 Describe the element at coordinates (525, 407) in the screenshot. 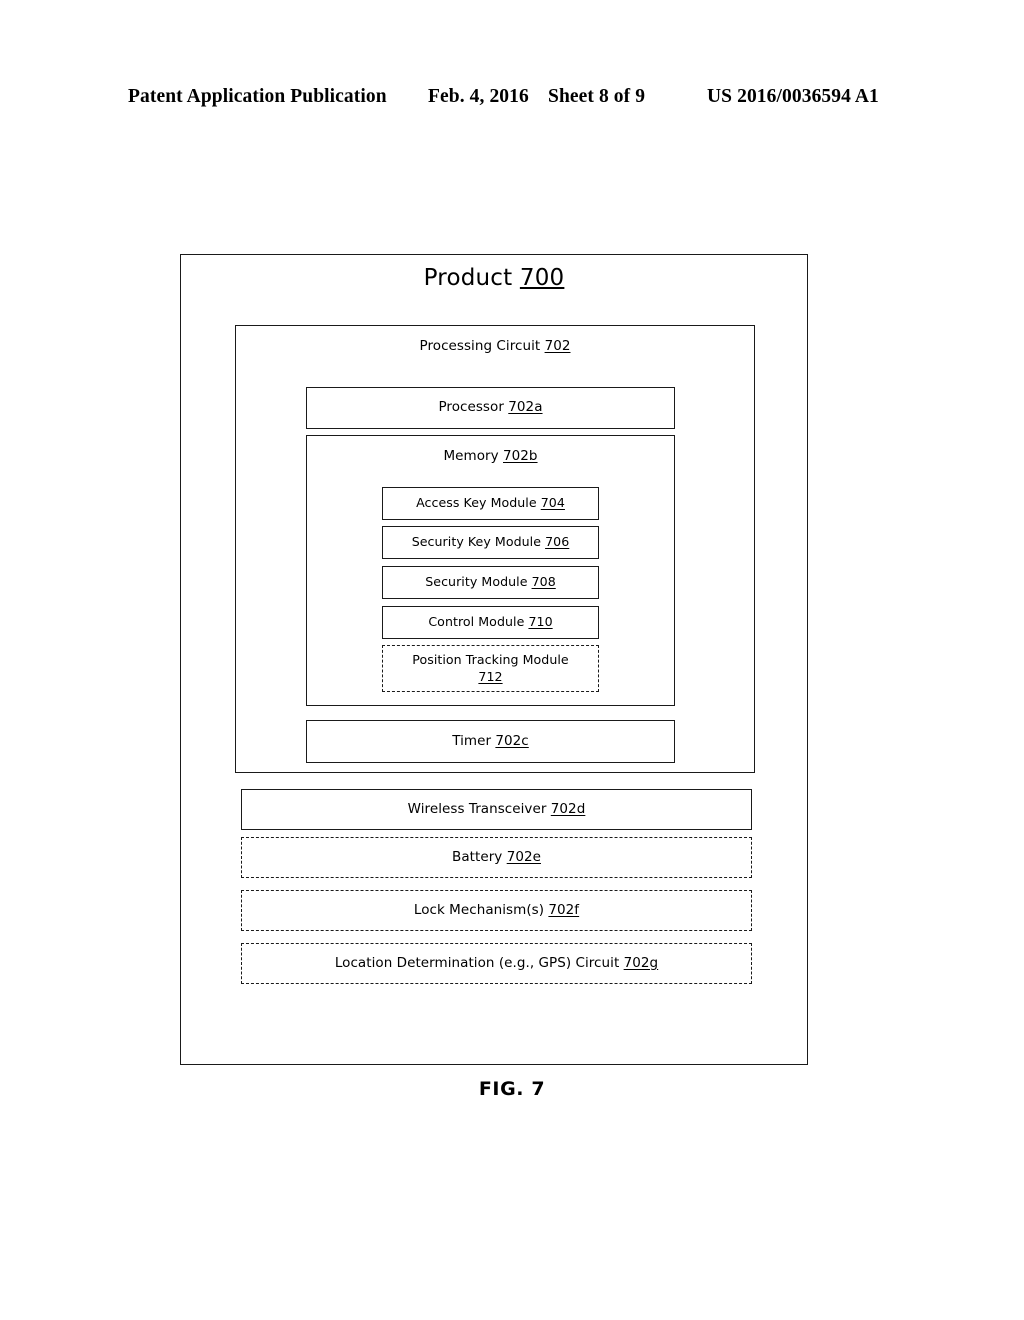

I see `processor-ref-numeral: 702a` at that location.